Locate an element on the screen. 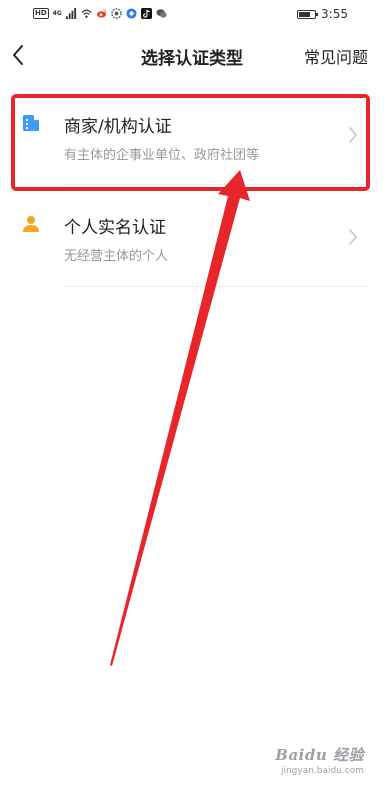  network-type-label: 4G is located at coordinates (57, 13).